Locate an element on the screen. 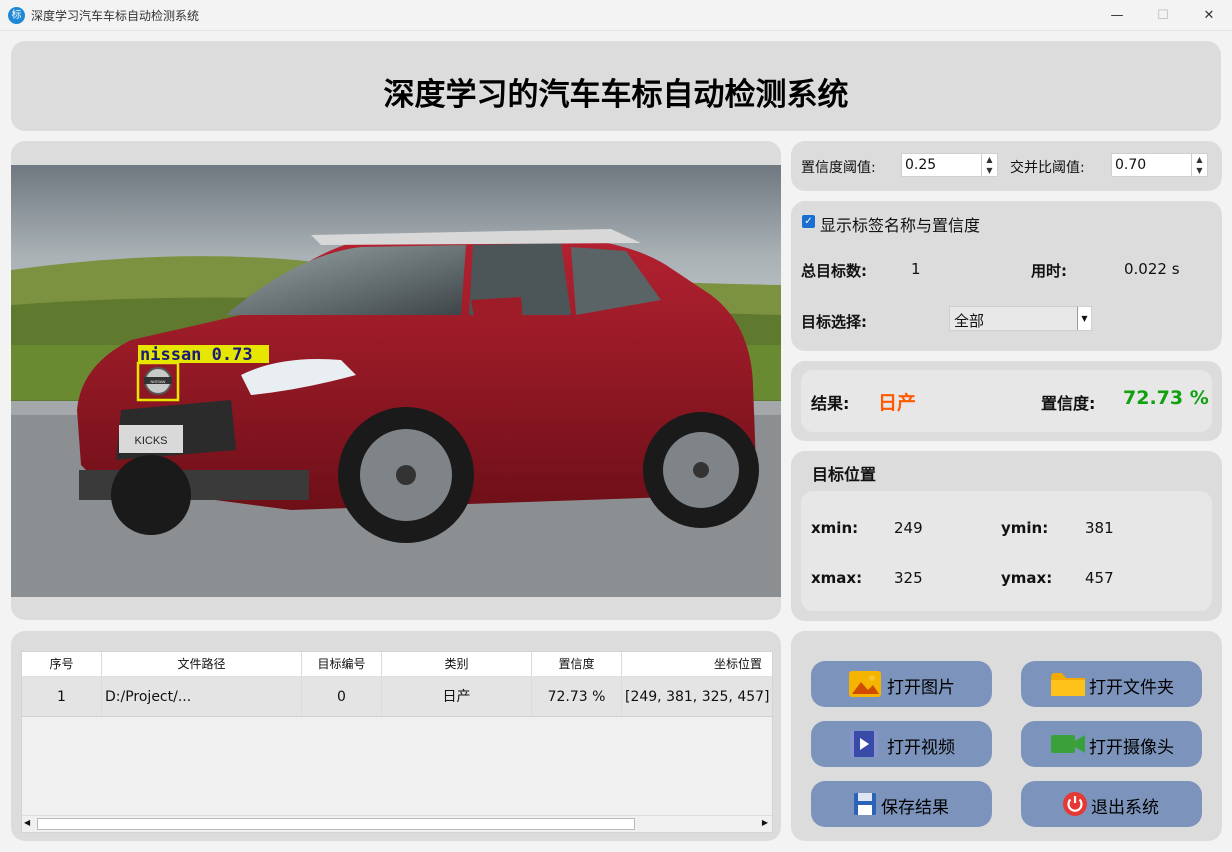  xmax-label: xmax: is located at coordinates (837, 578).